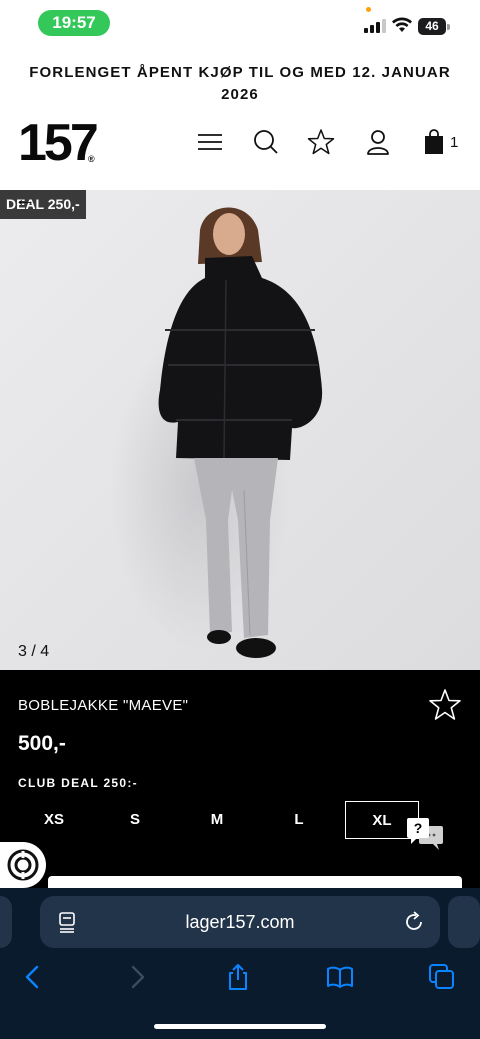 This screenshot has height=1039, width=480. Describe the element at coordinates (103, 705) in the screenshot. I see `product-name: BOBLEJAKKE "MAEVE"` at that location.